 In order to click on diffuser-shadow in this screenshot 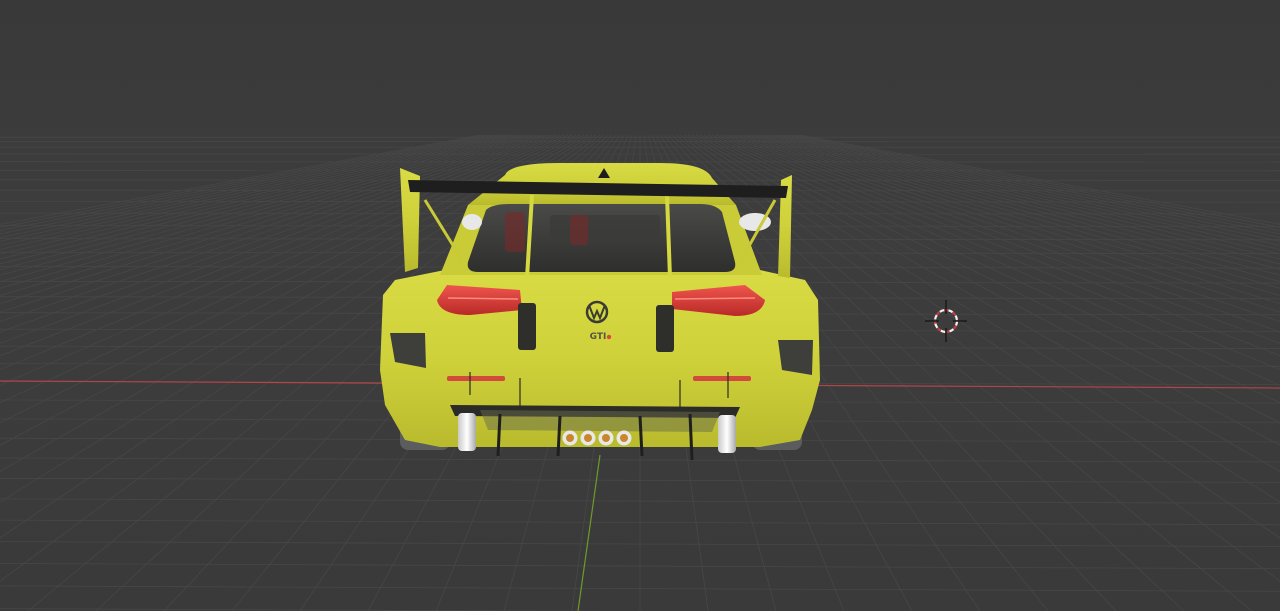, I will do `click(600, 421)`.